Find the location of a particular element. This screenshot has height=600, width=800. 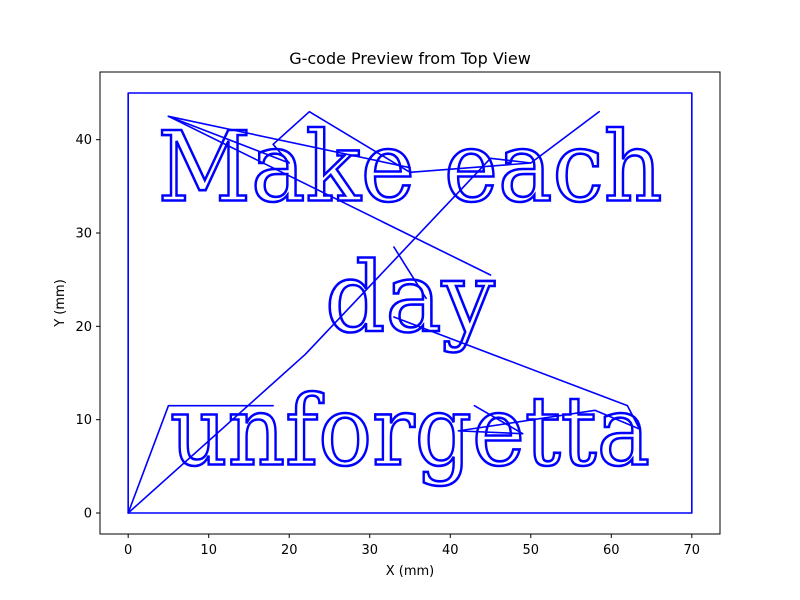

x-tick-label: 20 is located at coordinates (289, 550).